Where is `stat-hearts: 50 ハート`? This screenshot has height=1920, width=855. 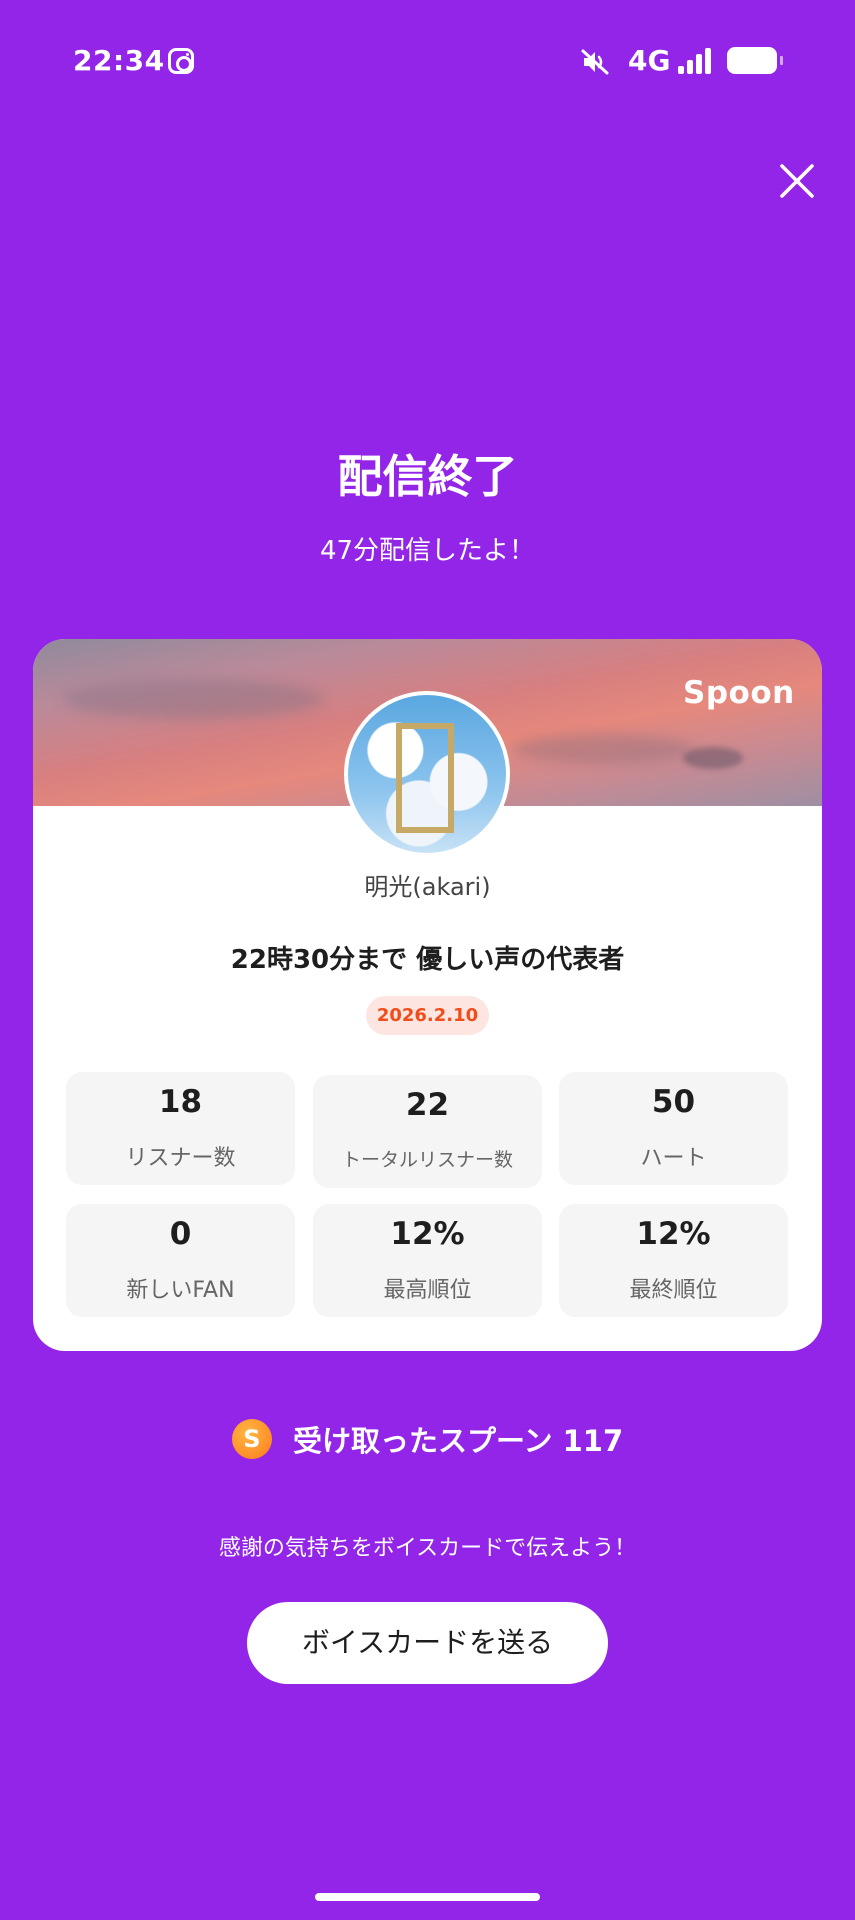 stat-hearts: 50 ハート is located at coordinates (673, 1128).